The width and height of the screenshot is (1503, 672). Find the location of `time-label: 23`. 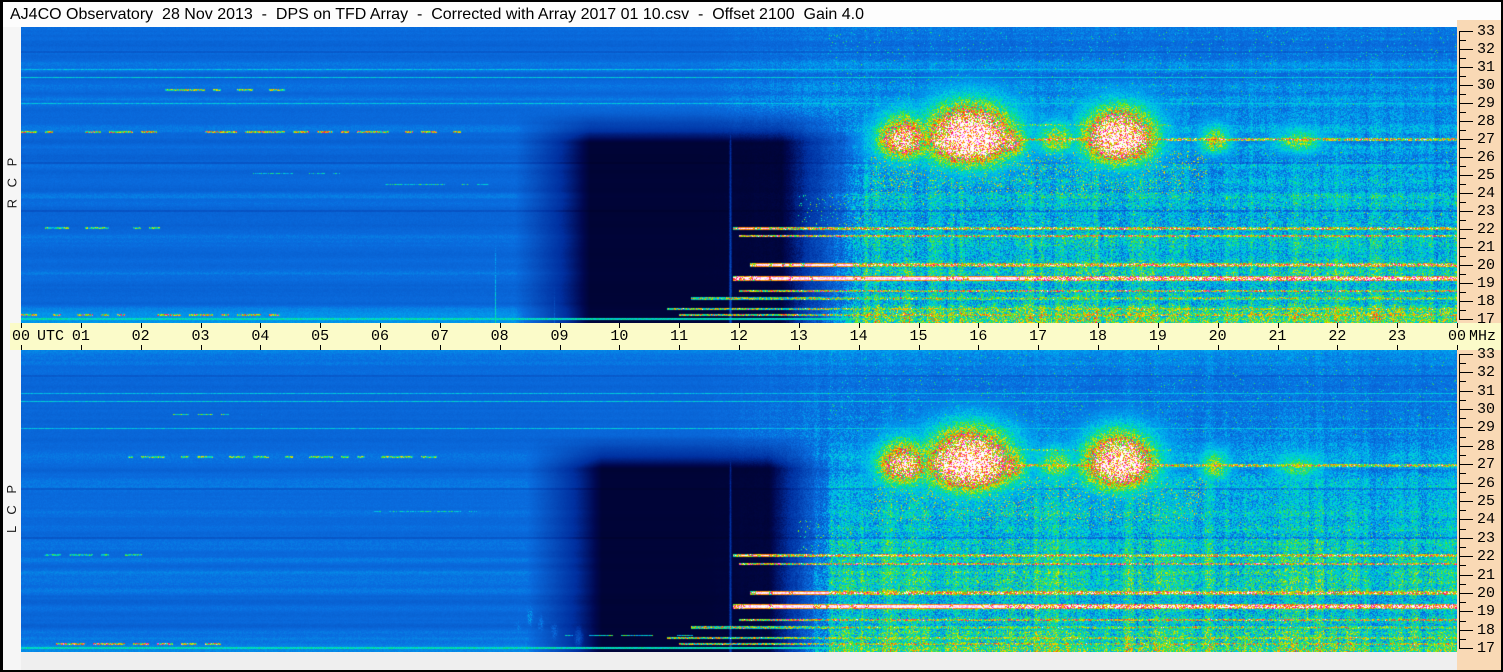

time-label: 23 is located at coordinates (1397, 336).